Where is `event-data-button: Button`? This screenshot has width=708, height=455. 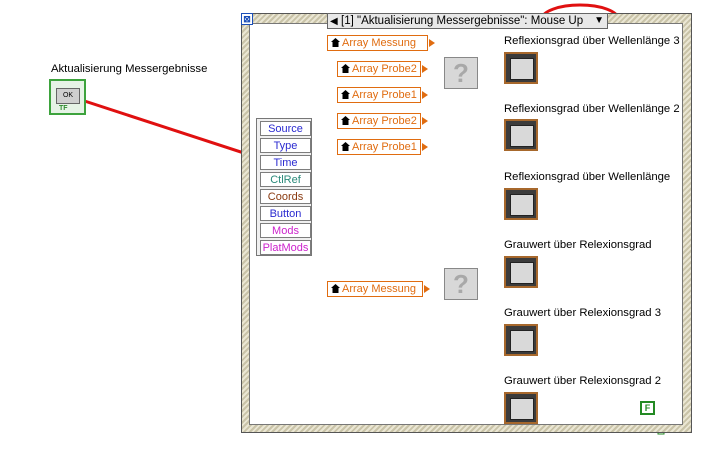
event-data-button: Button is located at coordinates (285, 213).